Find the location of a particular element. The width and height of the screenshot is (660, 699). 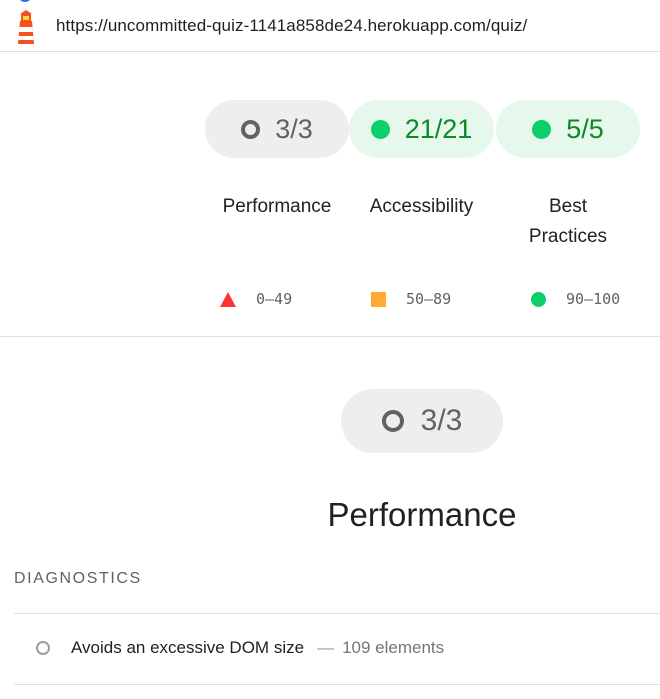

legend-range: 90–100 is located at coordinates (593, 299).